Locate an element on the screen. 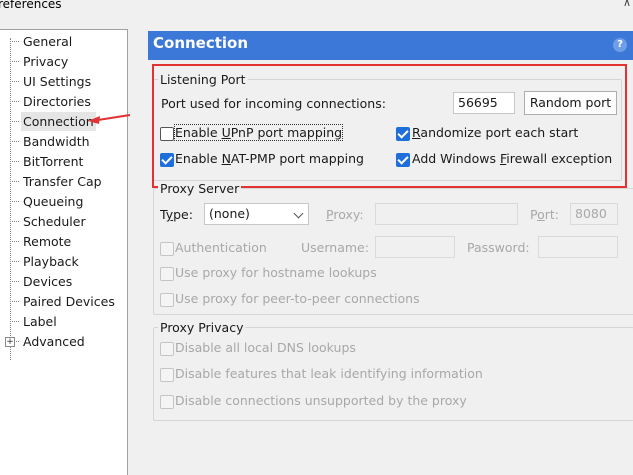 Image resolution: width=633 pixels, height=475 pixels. tree-item-label: General is located at coordinates (48, 41).